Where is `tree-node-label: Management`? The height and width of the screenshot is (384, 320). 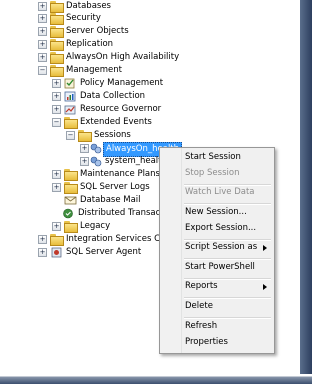
tree-node-label: Management is located at coordinates (94, 70).